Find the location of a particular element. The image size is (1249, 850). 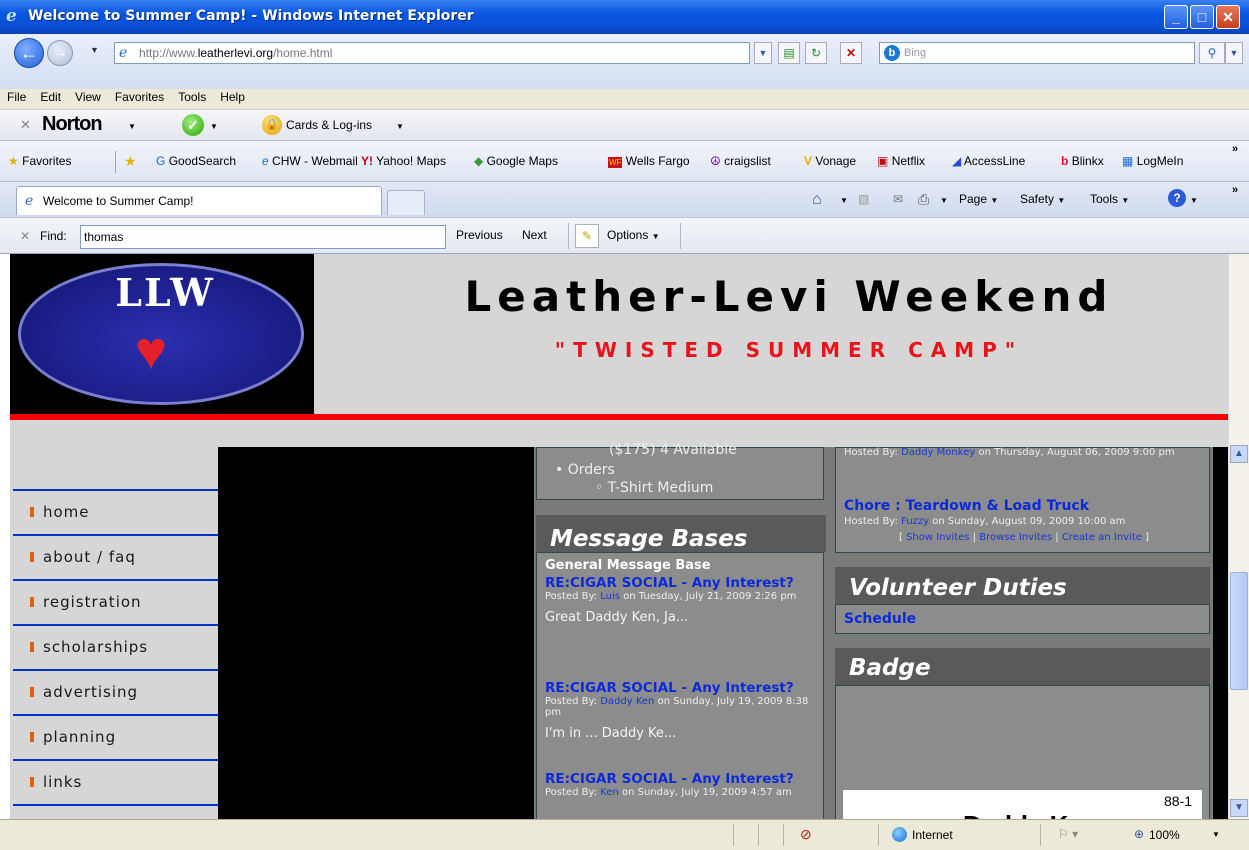

find-input: thomas is located at coordinates (263, 237).